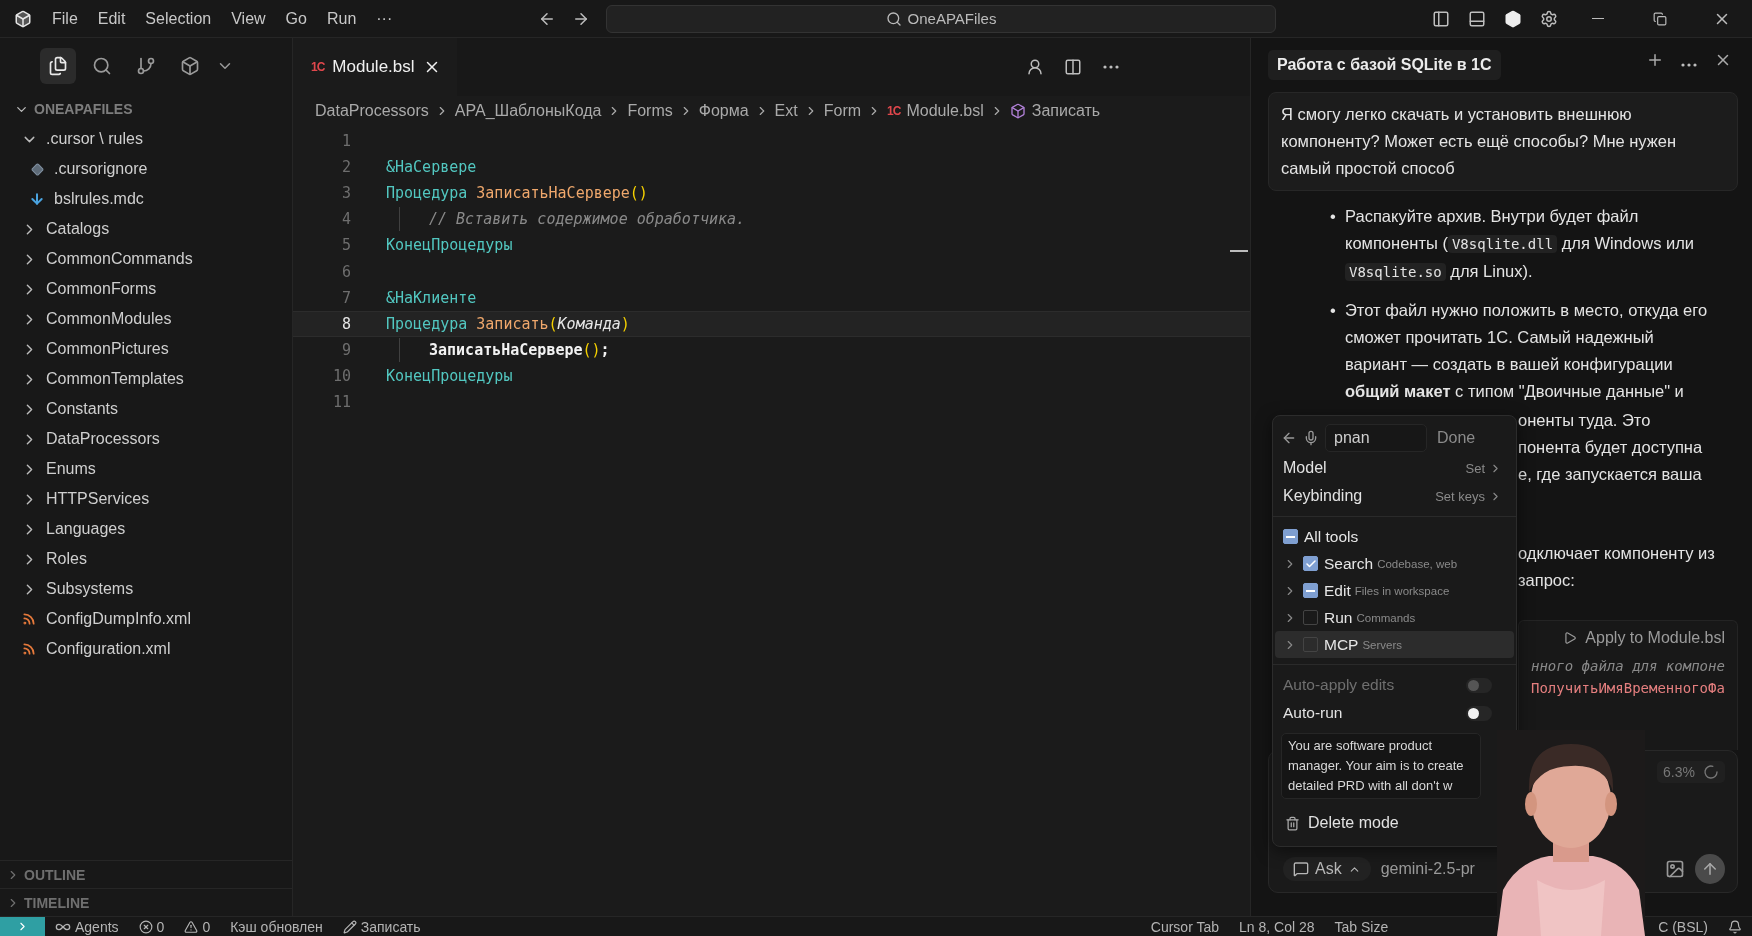 This screenshot has width=1752, height=936. What do you see at coordinates (1644, 638) in the screenshot?
I see `apply-button: Apply to Module.bsl` at bounding box center [1644, 638].